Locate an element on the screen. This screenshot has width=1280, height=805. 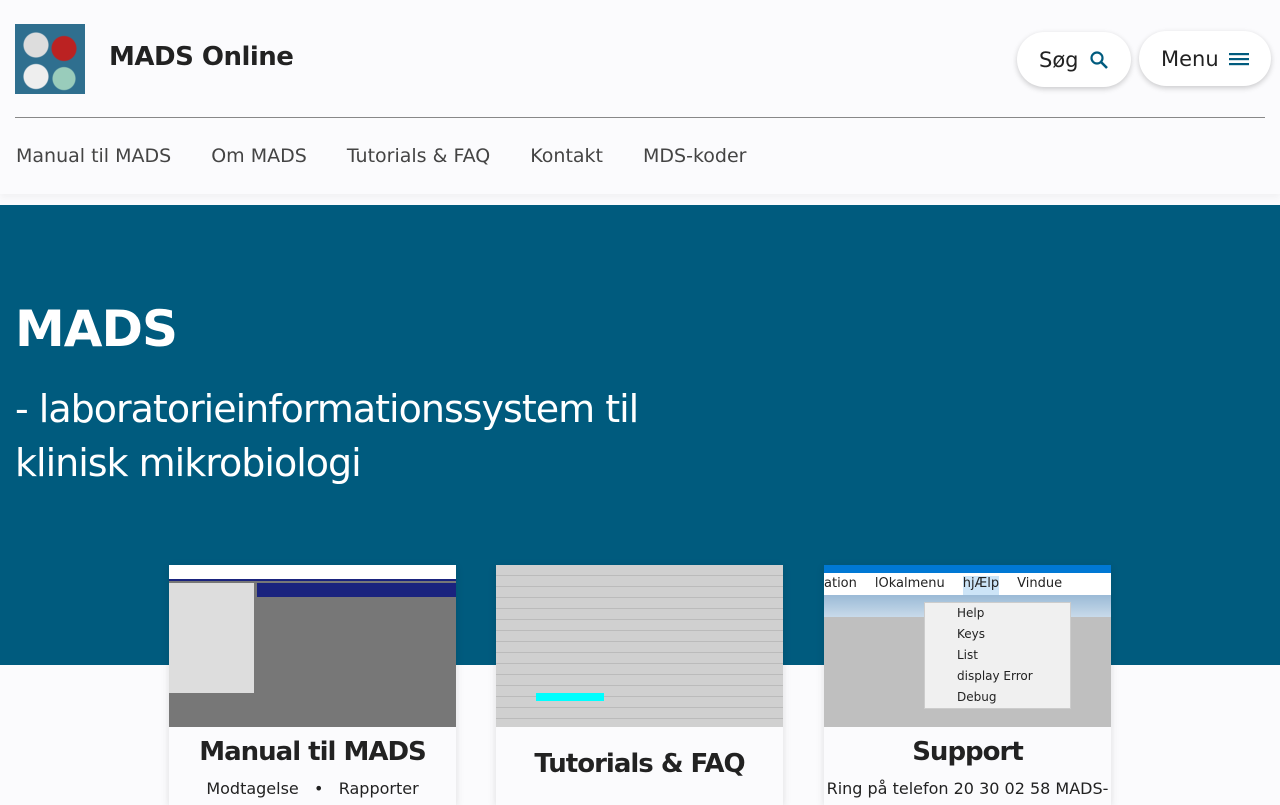
shot-item: Debug is located at coordinates (977, 697).